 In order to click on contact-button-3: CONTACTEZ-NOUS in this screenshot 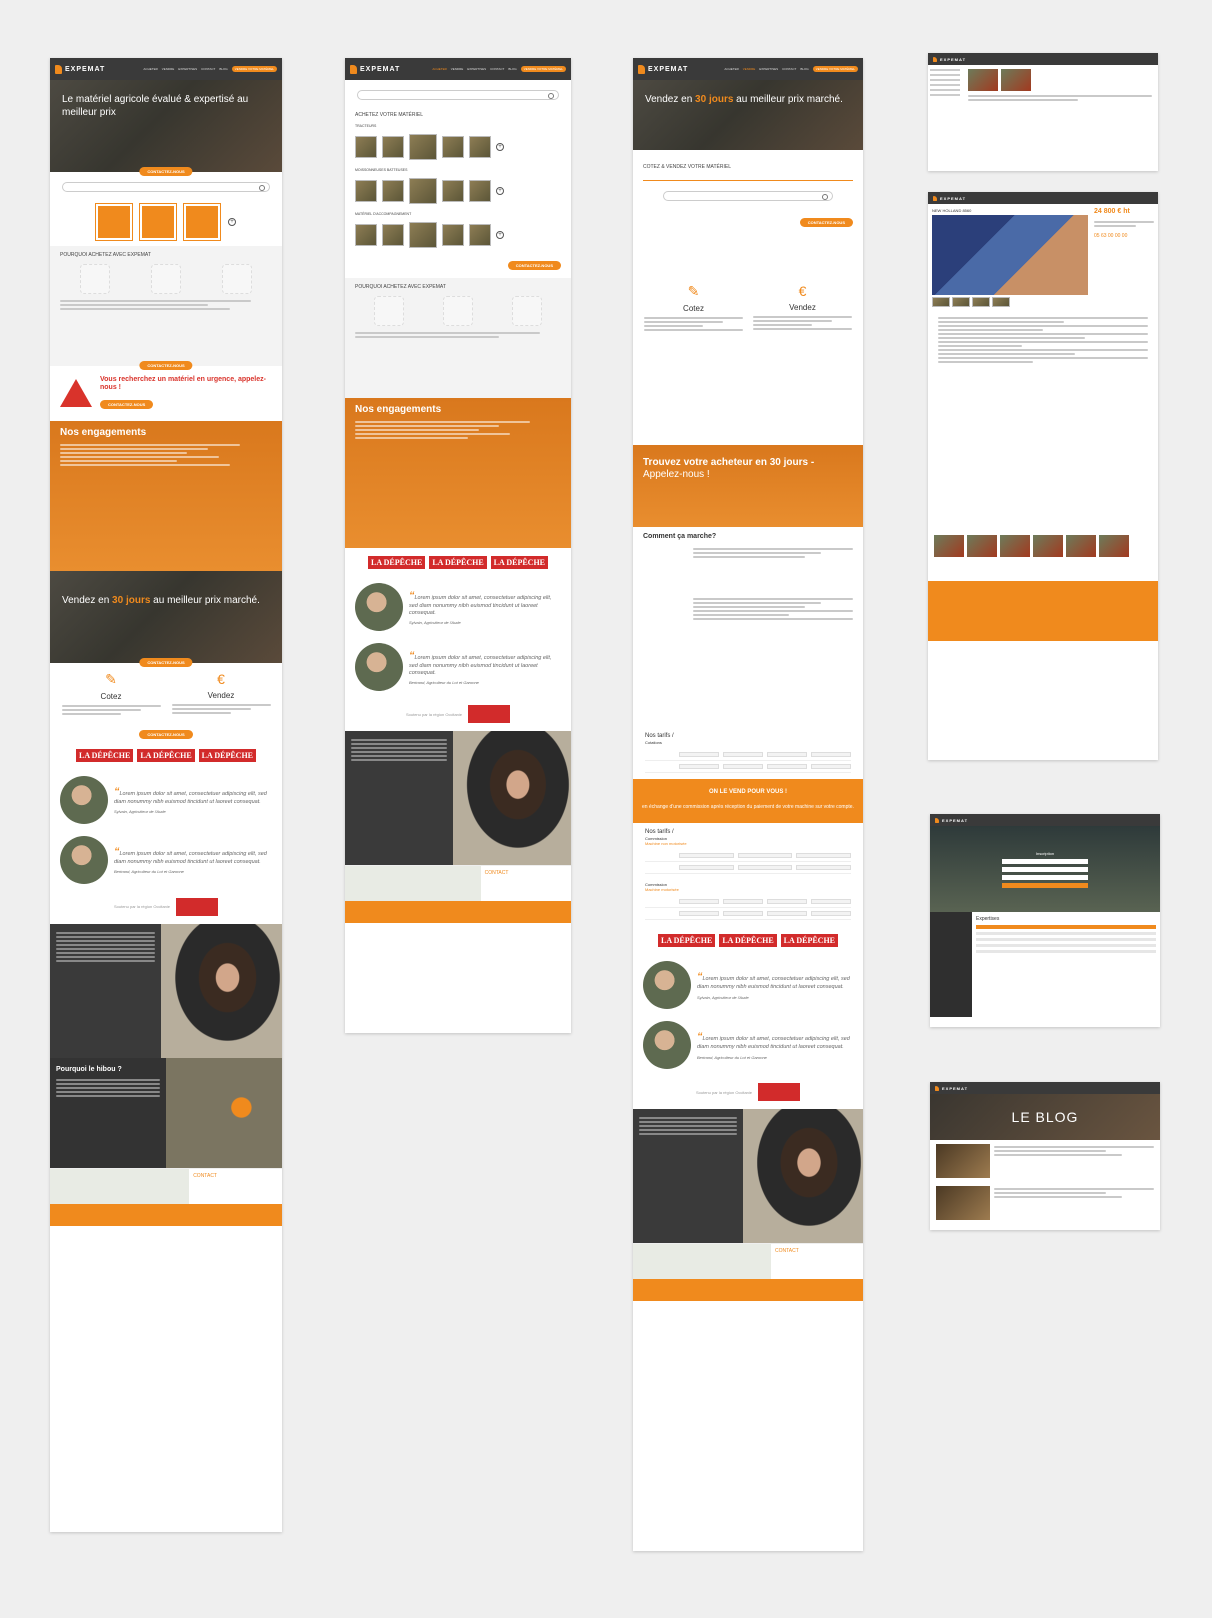, I will do `click(166, 662)`.